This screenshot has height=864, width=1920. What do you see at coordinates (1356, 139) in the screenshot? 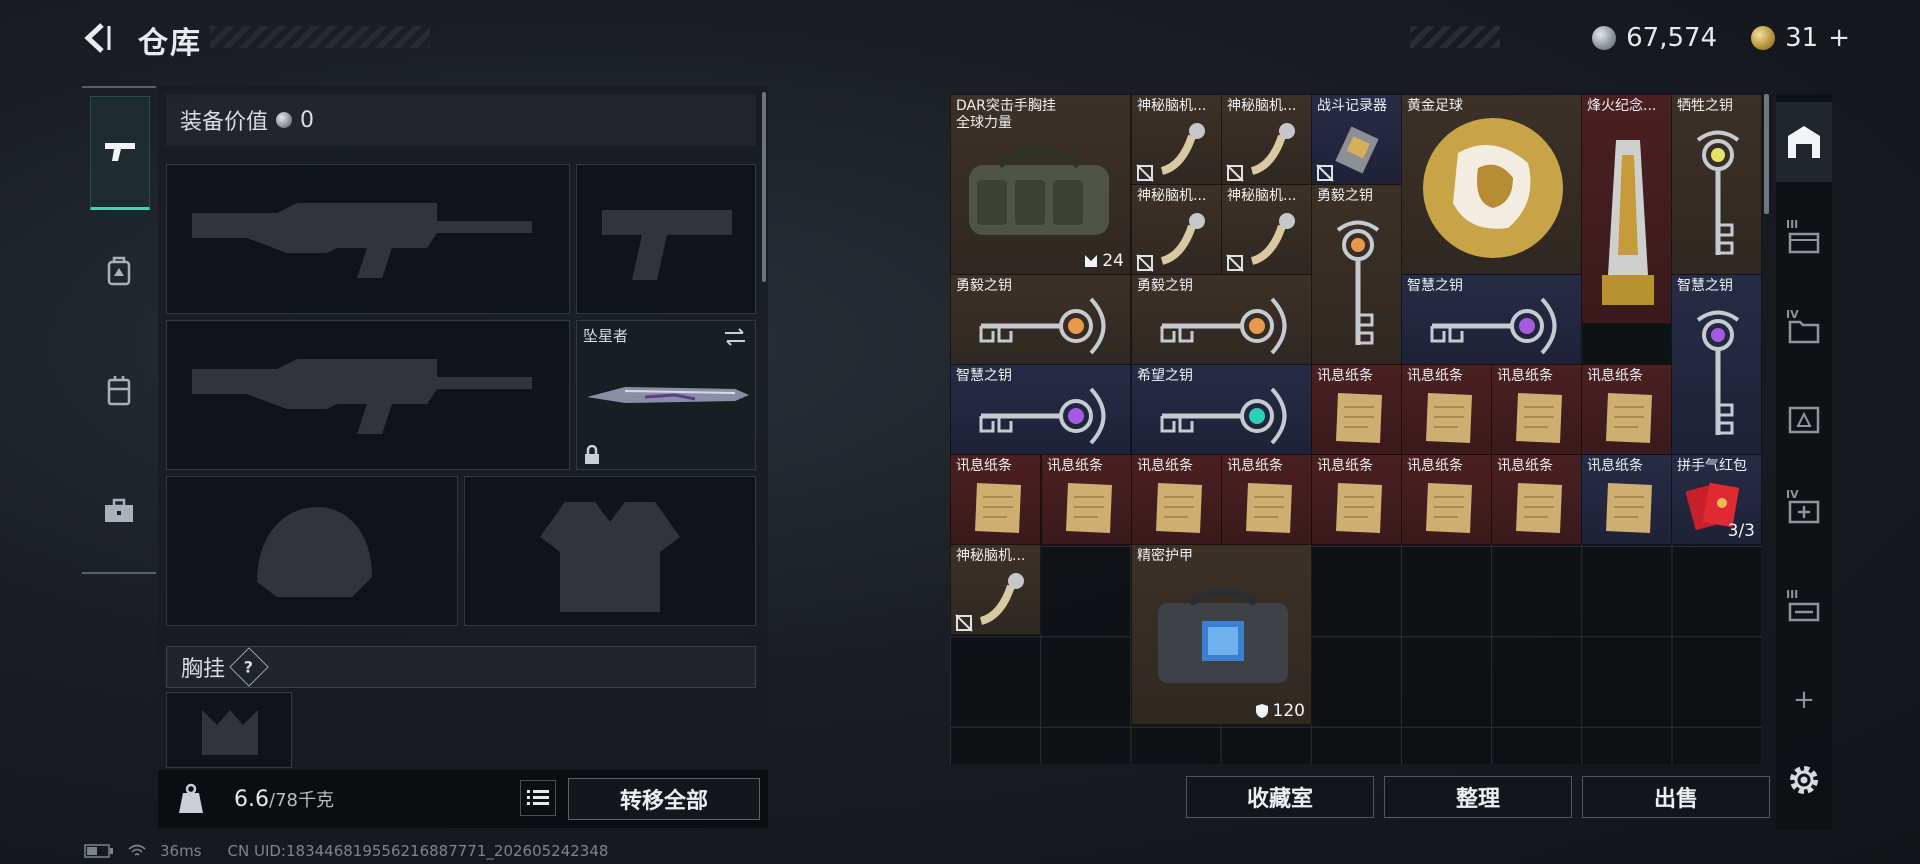
I see `inventory-item: 战斗记录器` at bounding box center [1356, 139].